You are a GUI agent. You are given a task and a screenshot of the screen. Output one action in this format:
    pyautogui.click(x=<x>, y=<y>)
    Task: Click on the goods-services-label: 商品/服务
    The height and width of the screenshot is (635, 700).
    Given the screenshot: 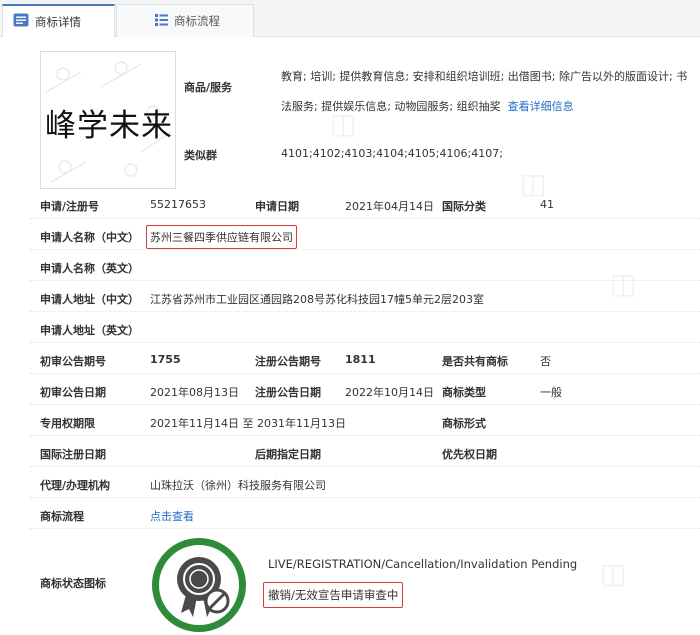 What is the action you would take?
    pyautogui.click(x=208, y=87)
    